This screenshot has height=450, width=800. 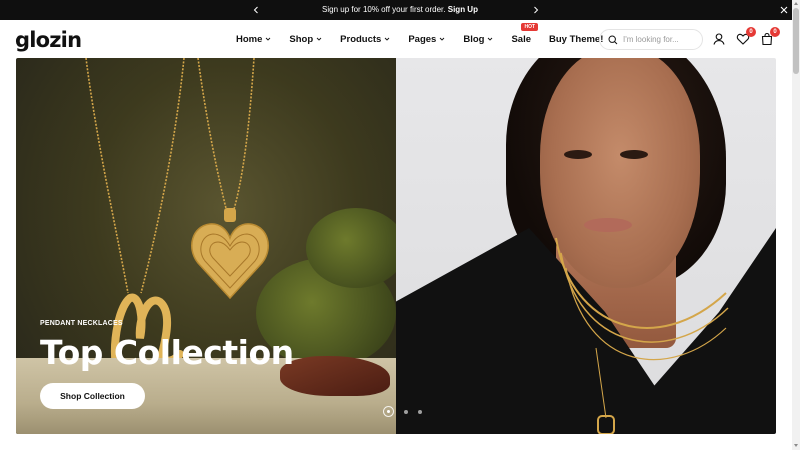 What do you see at coordinates (335, 376) in the screenshot?
I see `rock-decoration` at bounding box center [335, 376].